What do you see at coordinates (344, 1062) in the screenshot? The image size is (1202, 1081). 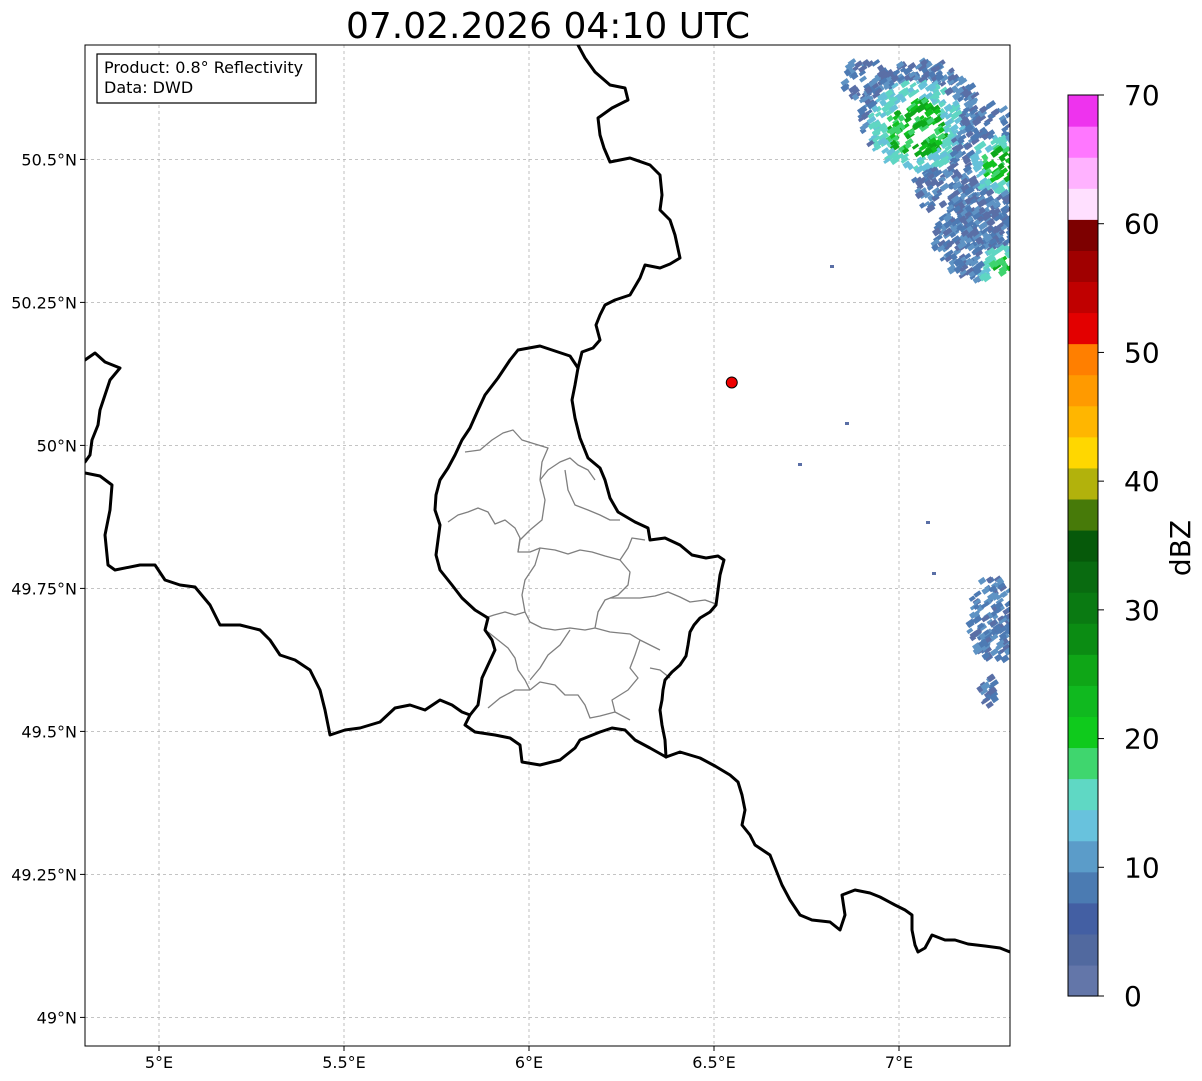 I see `x-tick-label: 5.5°E` at bounding box center [344, 1062].